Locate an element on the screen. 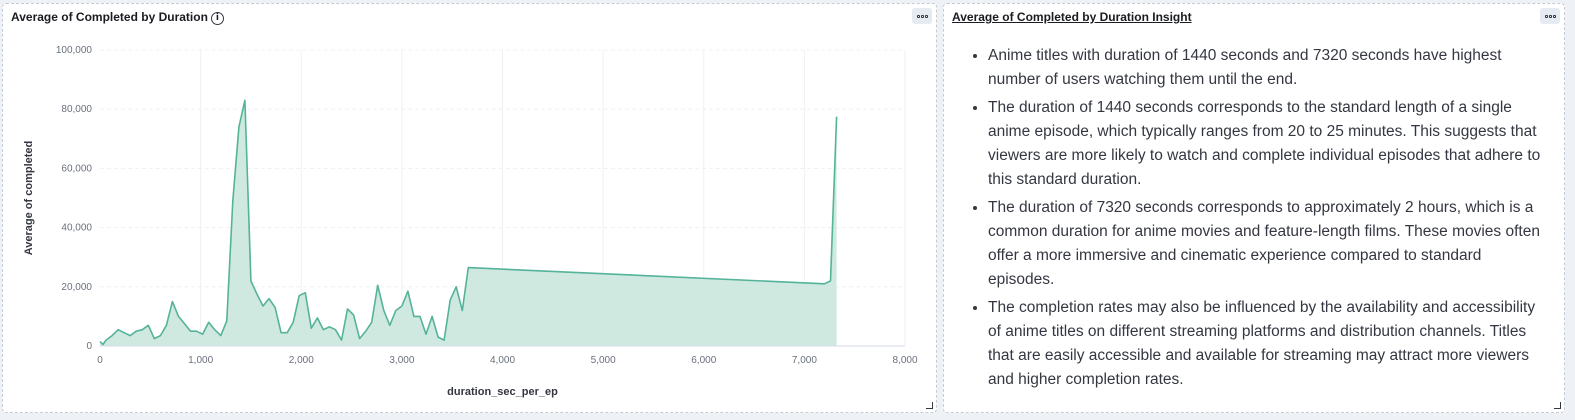 The height and width of the screenshot is (420, 1575). y-axis-title: Average of completed is located at coordinates (29, 198).